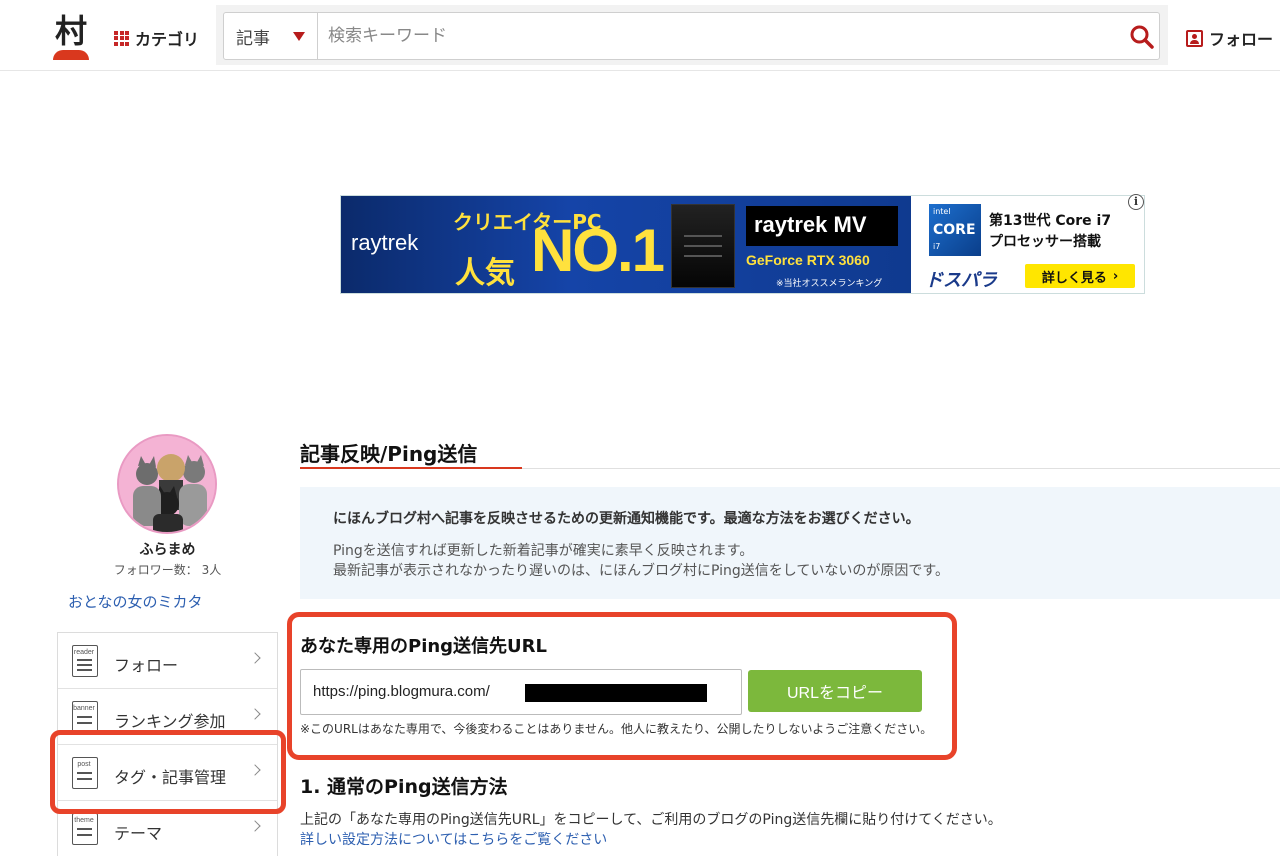 Image resolution: width=1280 pixels, height=856 pixels. Describe the element at coordinates (85, 717) in the screenshot. I see `banner-icon: banner` at that location.